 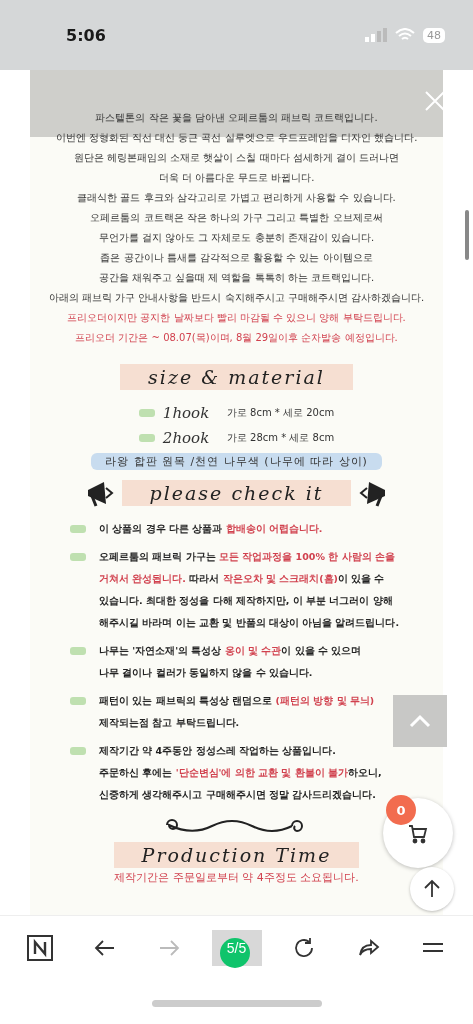 I want to click on notice-line: 프리오더 기간은 ~ 08.07(목)이며, 8월 29일이후 순차발송 예정입니다., so click(x=236, y=338).